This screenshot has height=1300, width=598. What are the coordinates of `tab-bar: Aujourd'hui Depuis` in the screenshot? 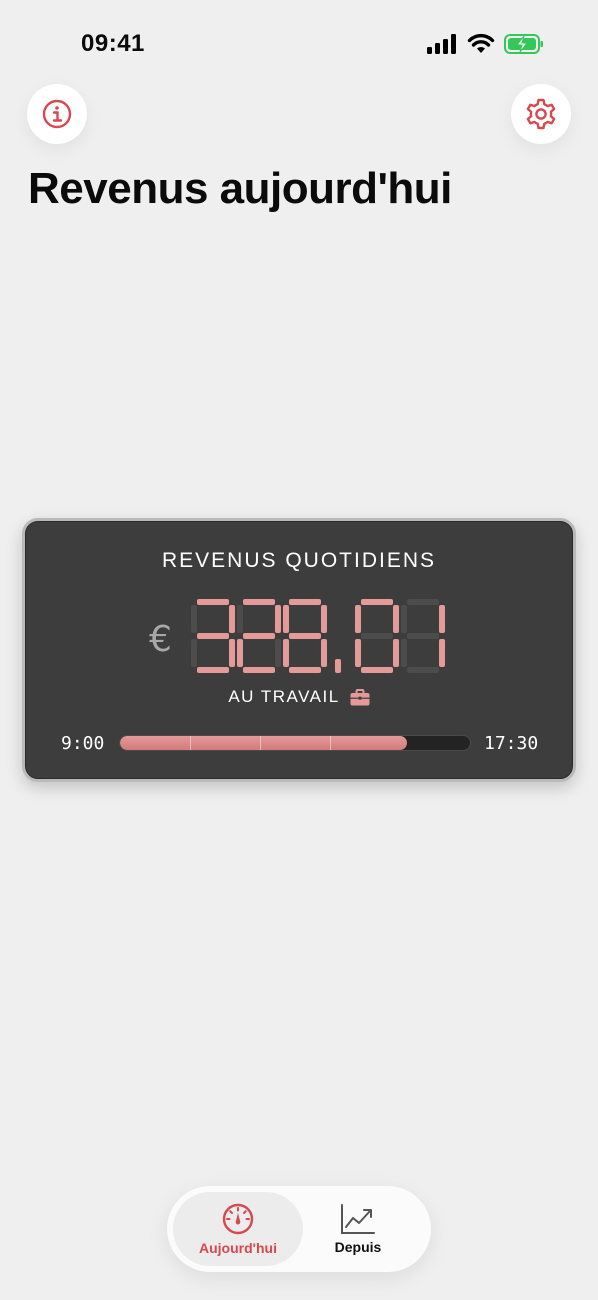 It's located at (299, 1229).